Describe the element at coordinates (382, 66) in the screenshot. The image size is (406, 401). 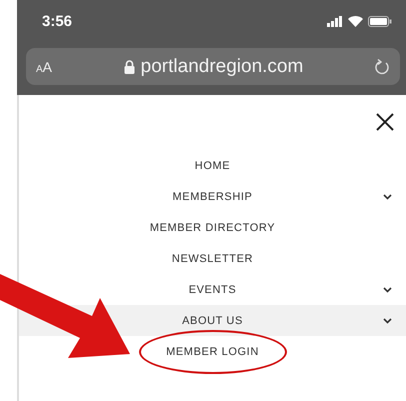
I see `reload-icon` at that location.